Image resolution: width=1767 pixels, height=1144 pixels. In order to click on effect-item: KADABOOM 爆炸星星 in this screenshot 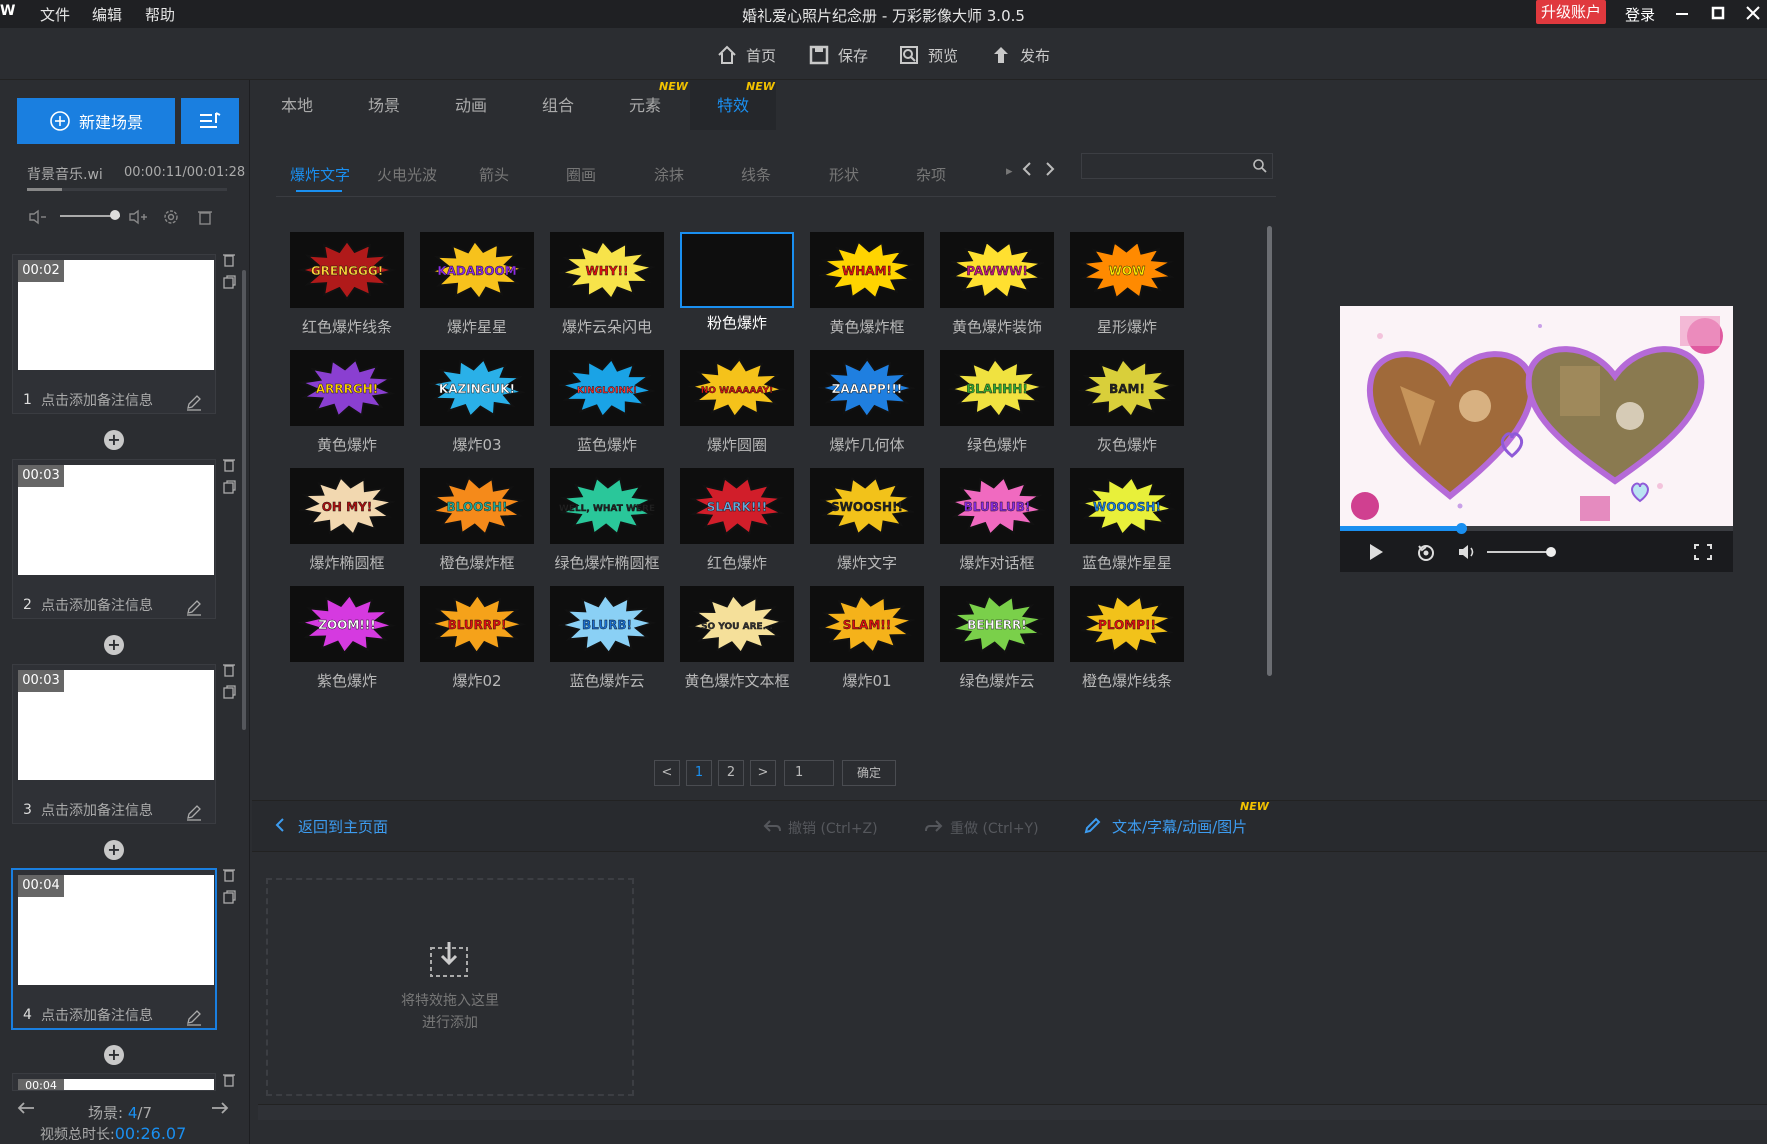, I will do `click(477, 287)`.